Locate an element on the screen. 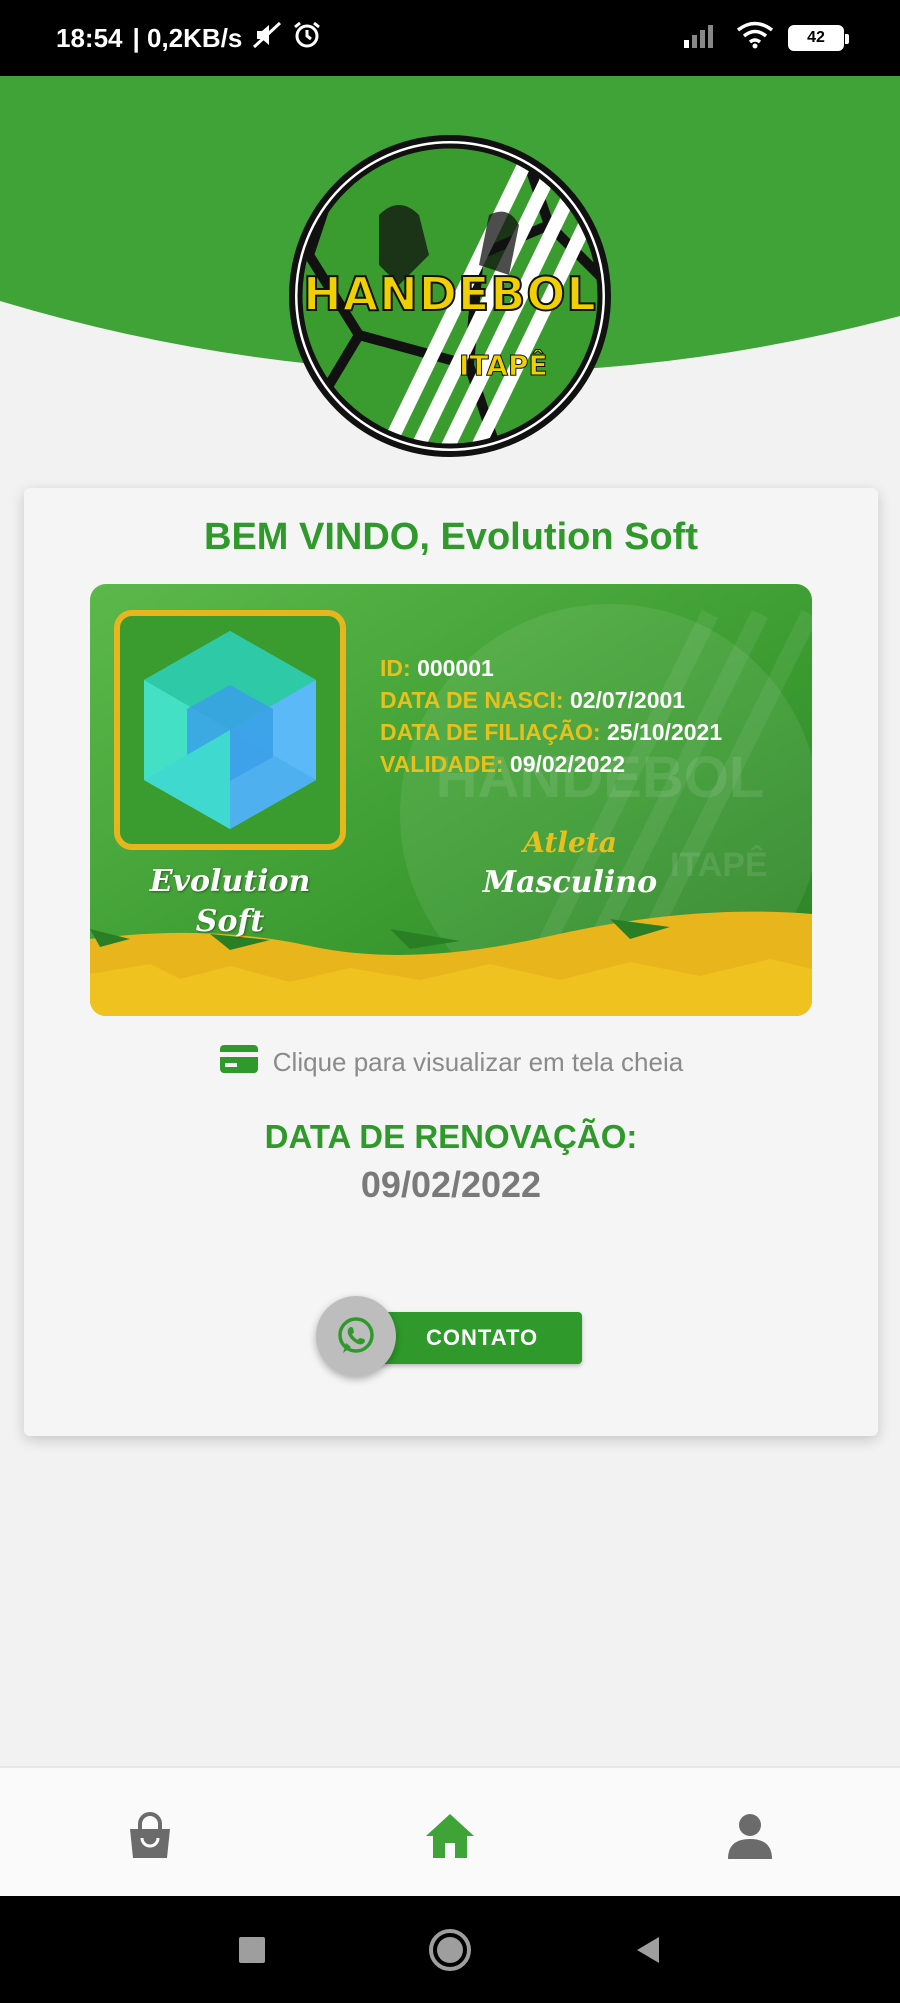 The width and height of the screenshot is (900, 2003). member-name-line2: Soft is located at coordinates (230, 921).